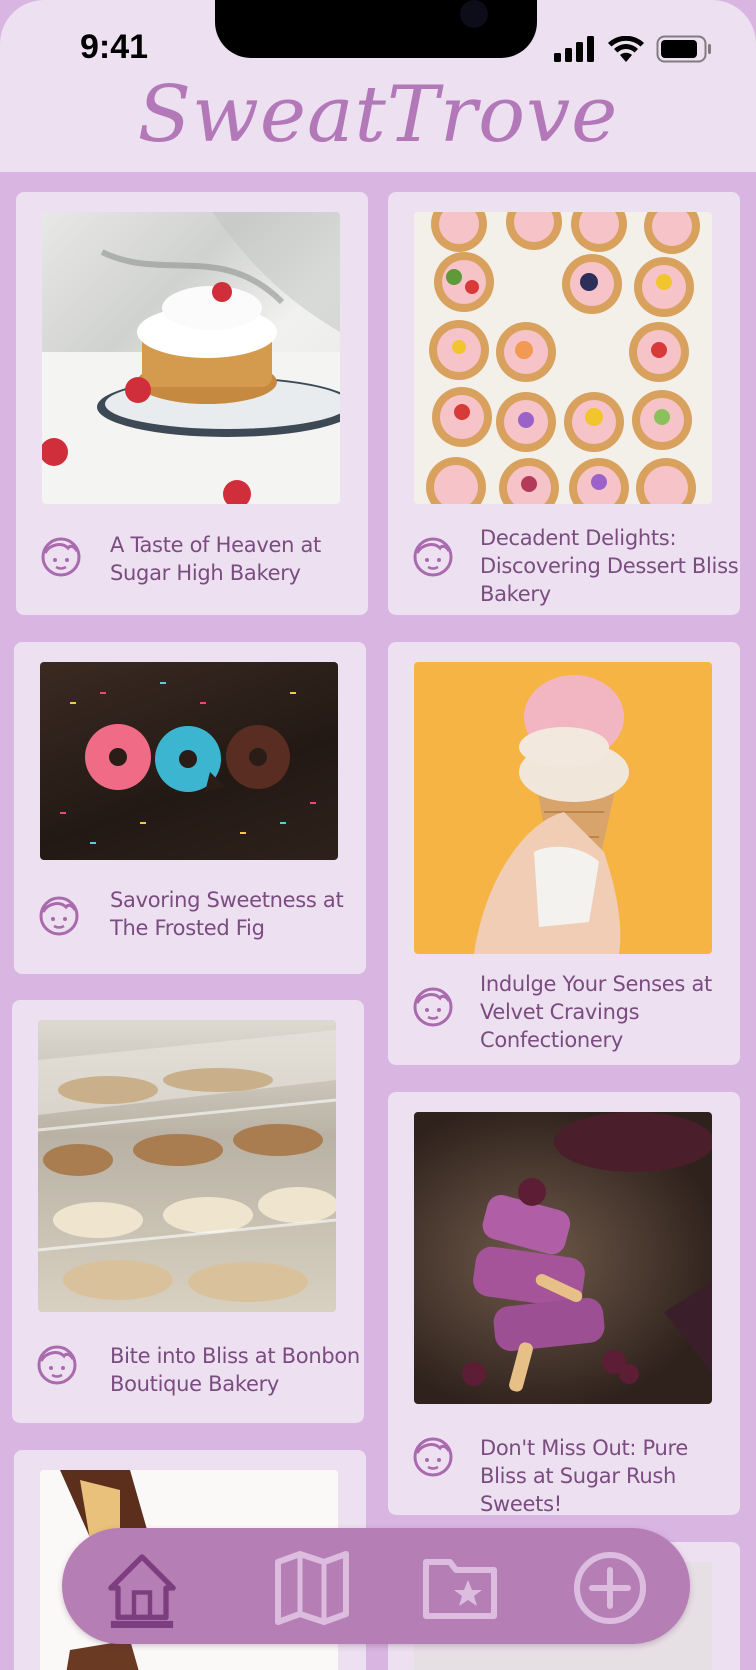 This screenshot has width=756, height=1670. Describe the element at coordinates (189, 761) in the screenshot. I see `donuts-photo` at that location.